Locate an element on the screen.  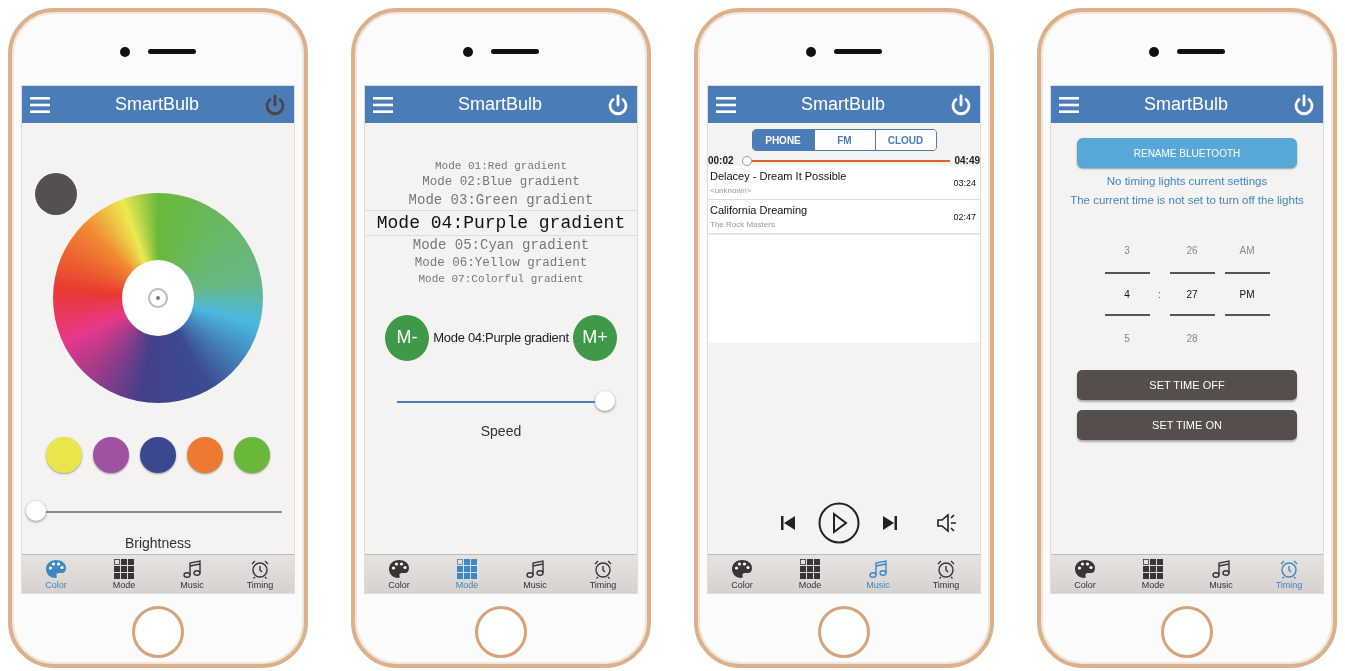
next-track-icon is located at coordinates (890, 523).